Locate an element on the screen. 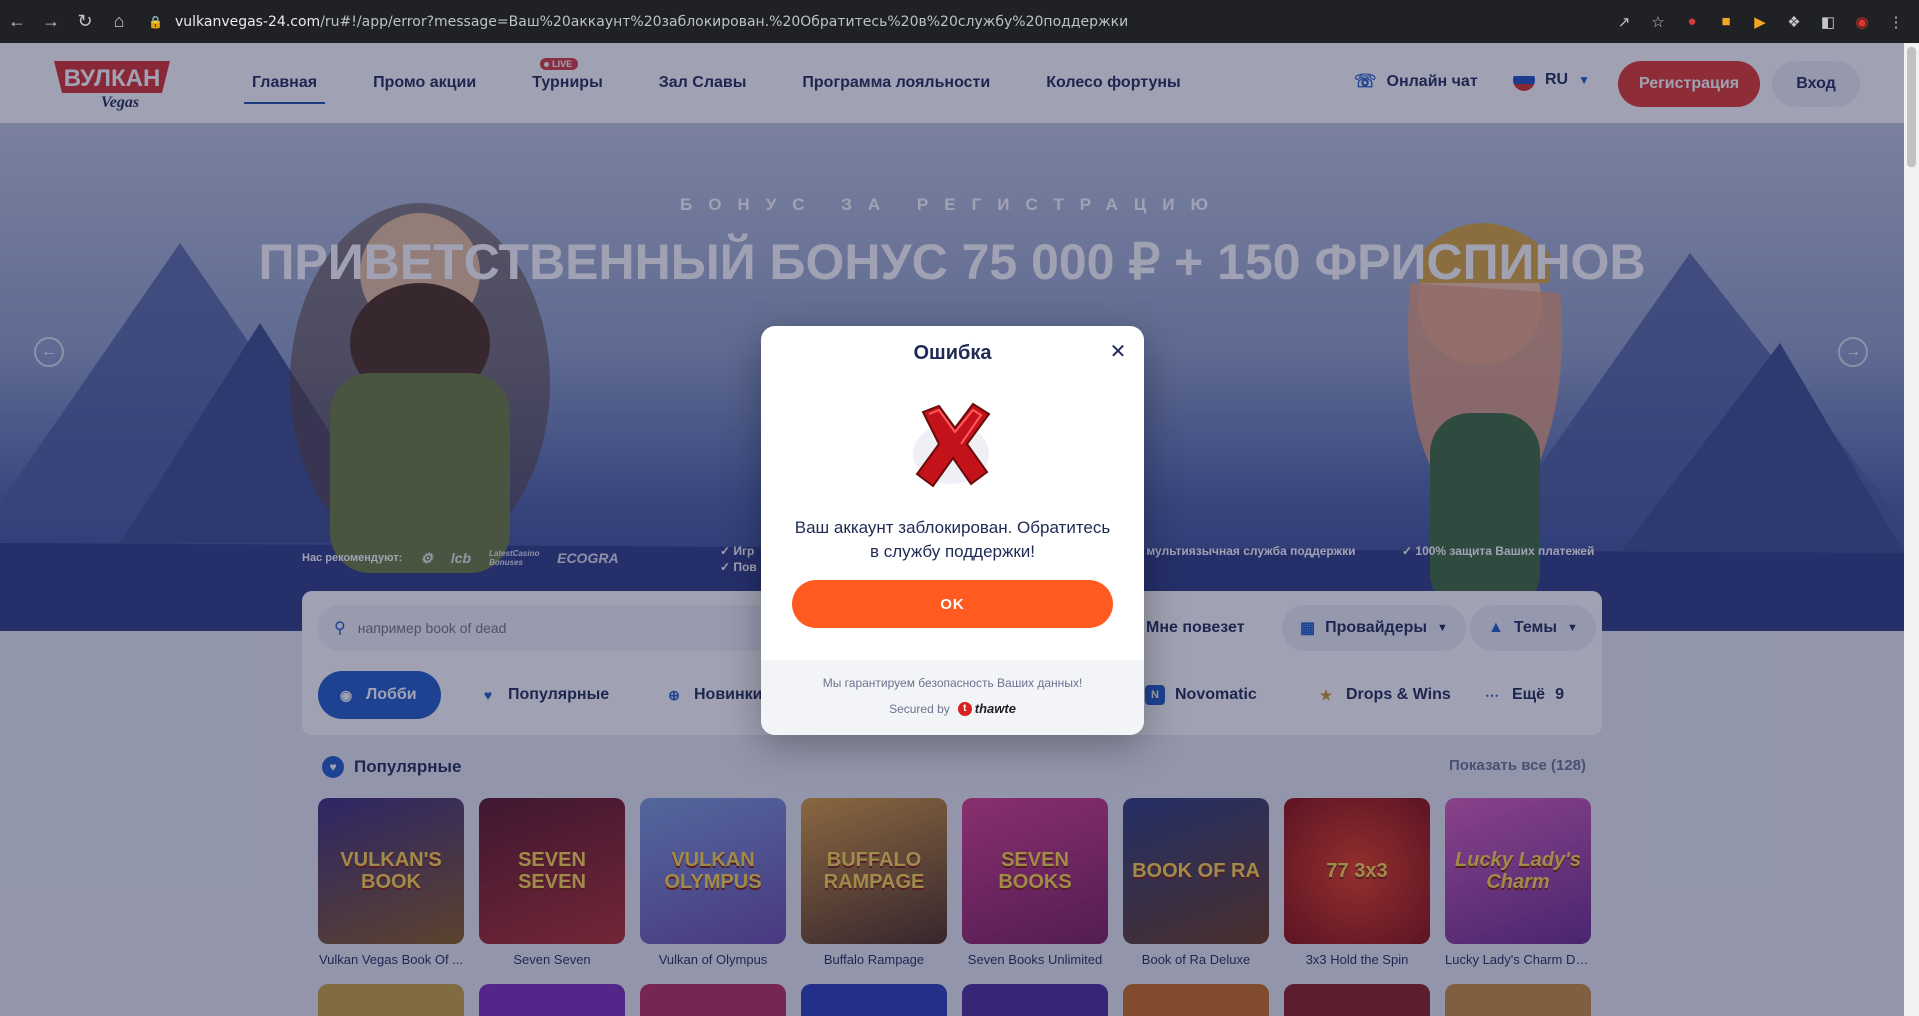  puzzle-extensions-icon: ❖ is located at coordinates (1794, 22).